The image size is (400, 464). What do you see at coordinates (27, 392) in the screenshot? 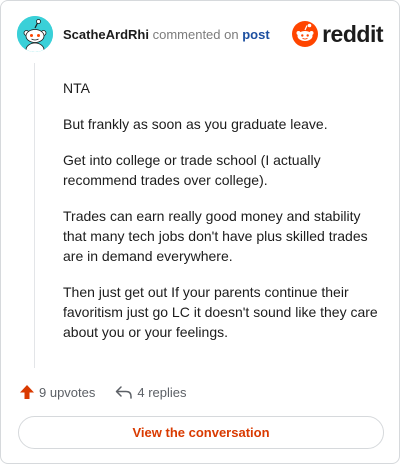
I see `upvote-arrow-icon` at bounding box center [27, 392].